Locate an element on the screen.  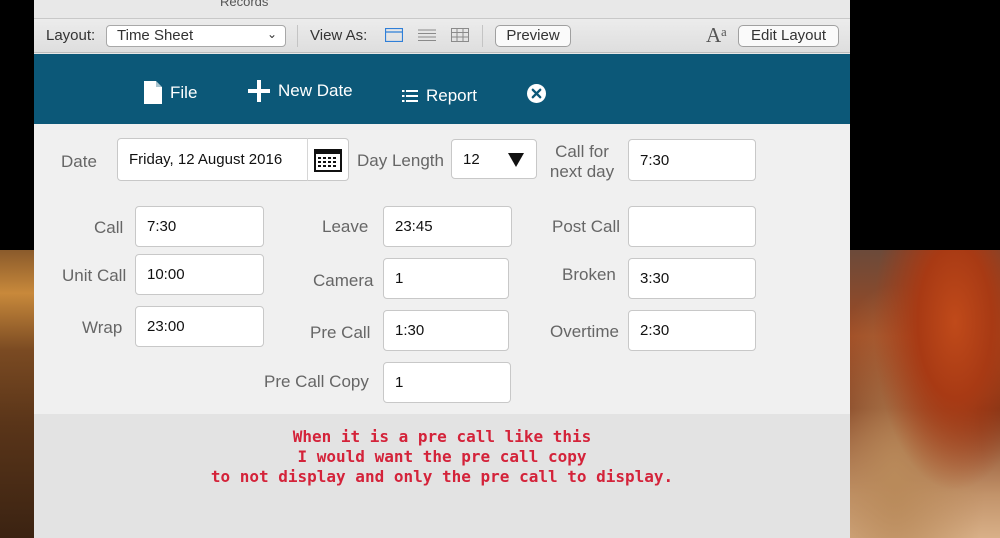
broken-label: Broken is located at coordinates (589, 274).